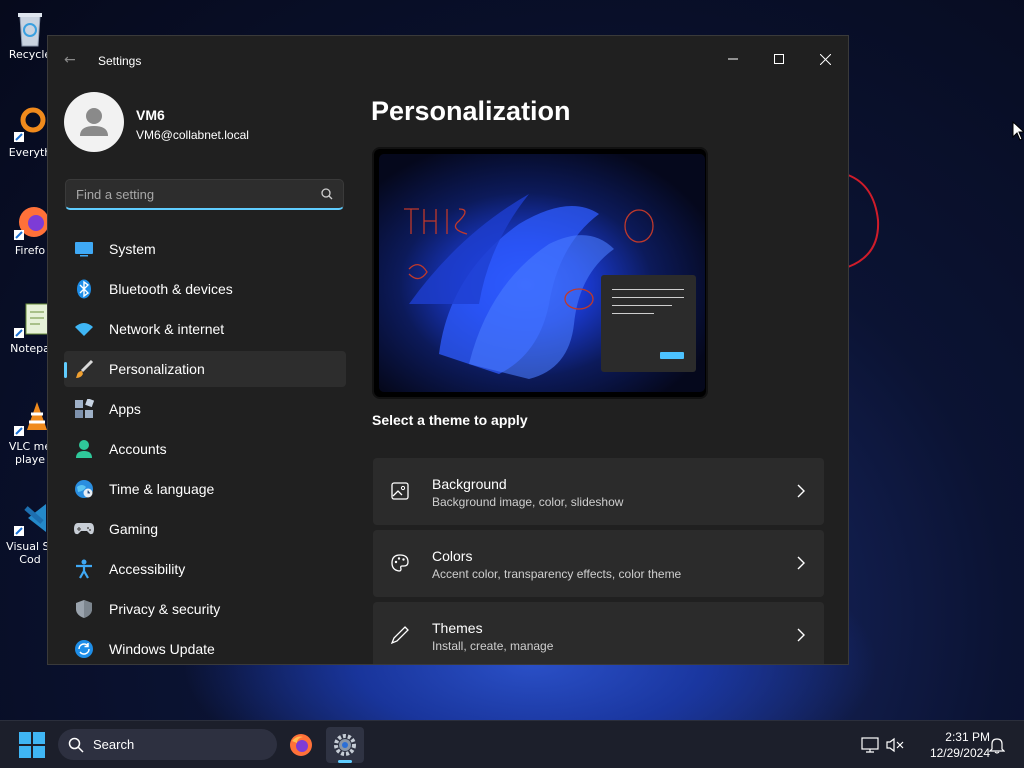  I want to click on taskbar-search-label: Search, so click(114, 744).